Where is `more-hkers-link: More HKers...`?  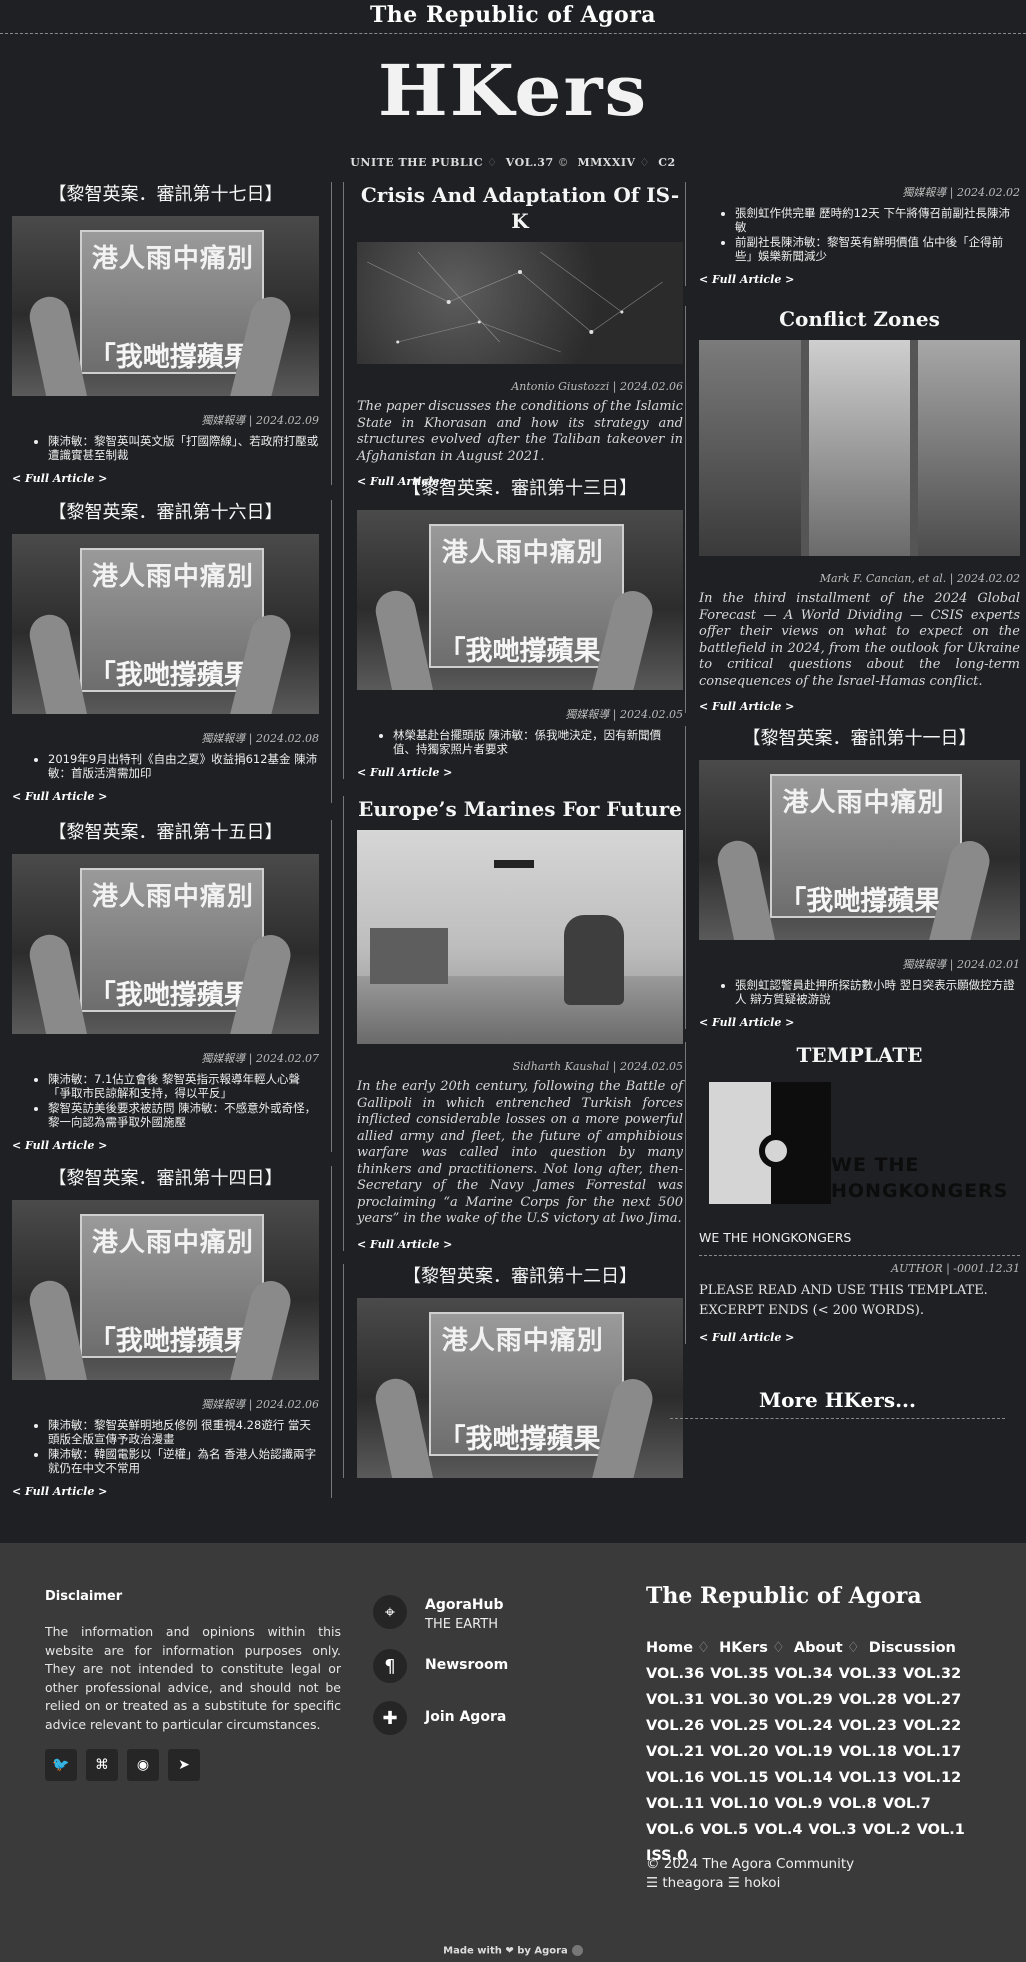
more-hkers-link: More HKers... is located at coordinates (837, 1403).